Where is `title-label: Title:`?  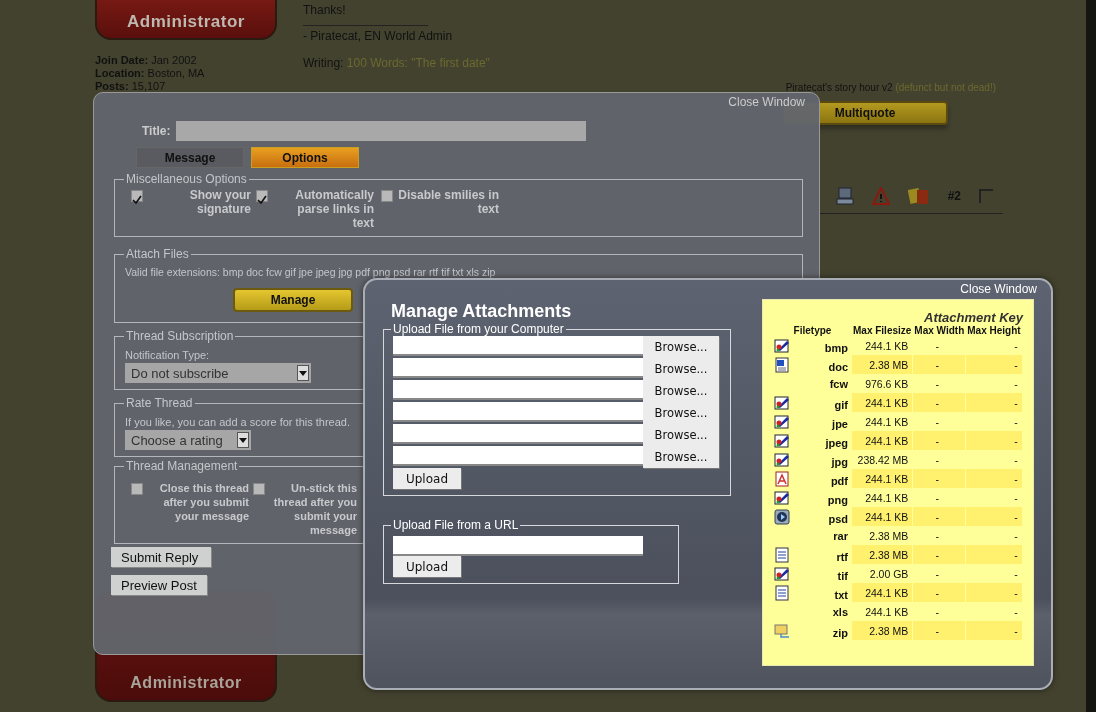
title-label: Title: is located at coordinates (156, 131).